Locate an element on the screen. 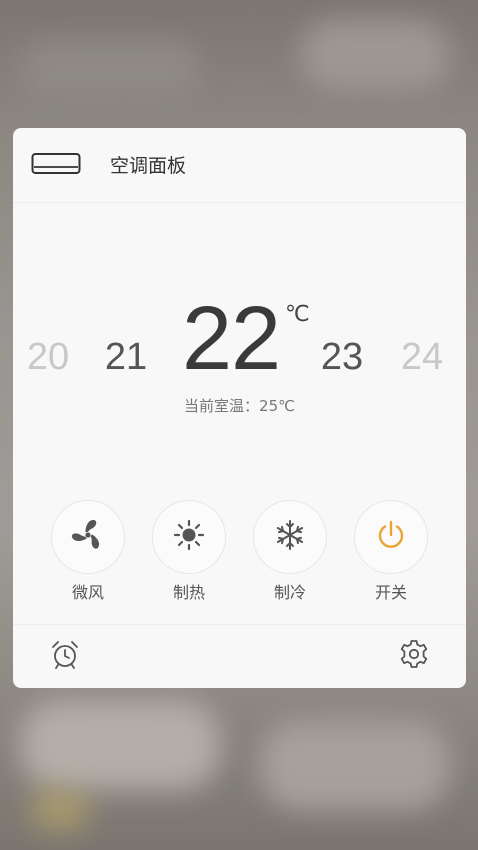 The height and width of the screenshot is (850, 478). temp-option-20: 20 is located at coordinates (48, 357).